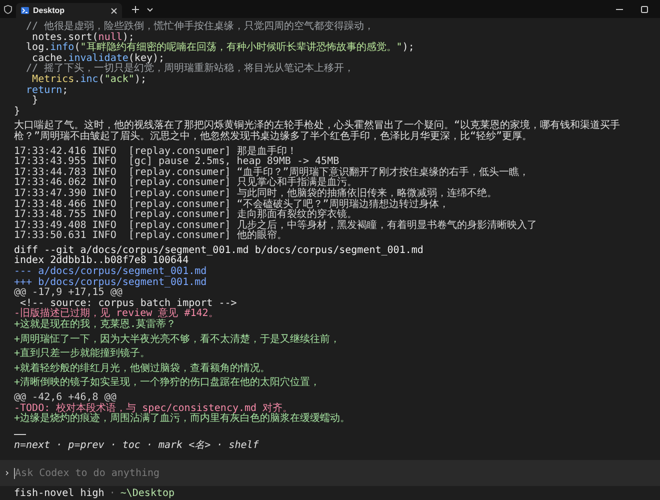  I want to click on prompt-input: Ask Codex to do anything, so click(215, 473).